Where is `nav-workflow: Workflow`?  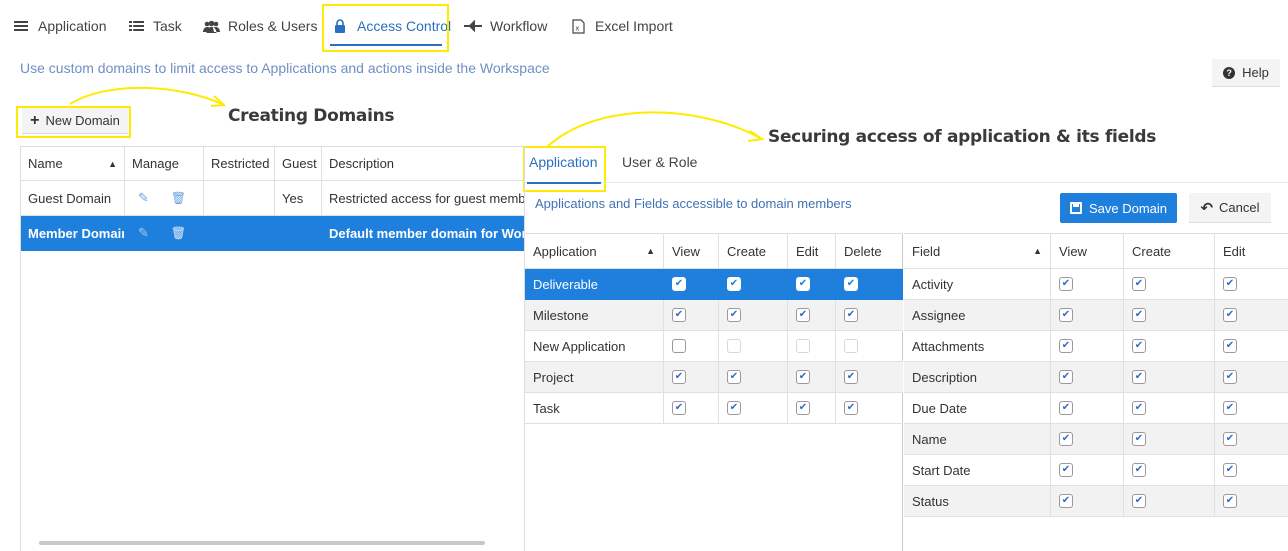
nav-workflow: Workflow is located at coordinates (505, 26).